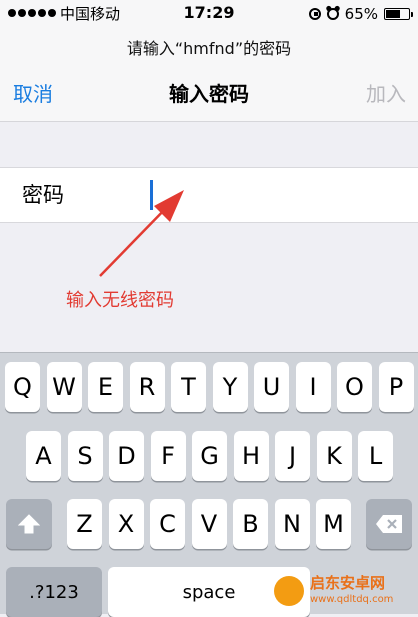 The height and width of the screenshot is (617, 418). I want to click on key-g: G, so click(209, 456).